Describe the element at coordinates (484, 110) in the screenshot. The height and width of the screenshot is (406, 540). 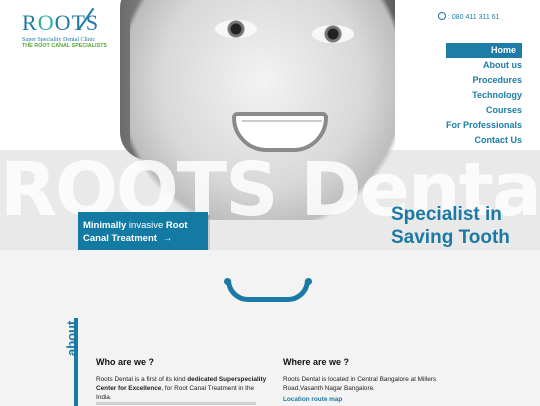
I see `nav-courses: Courses` at that location.